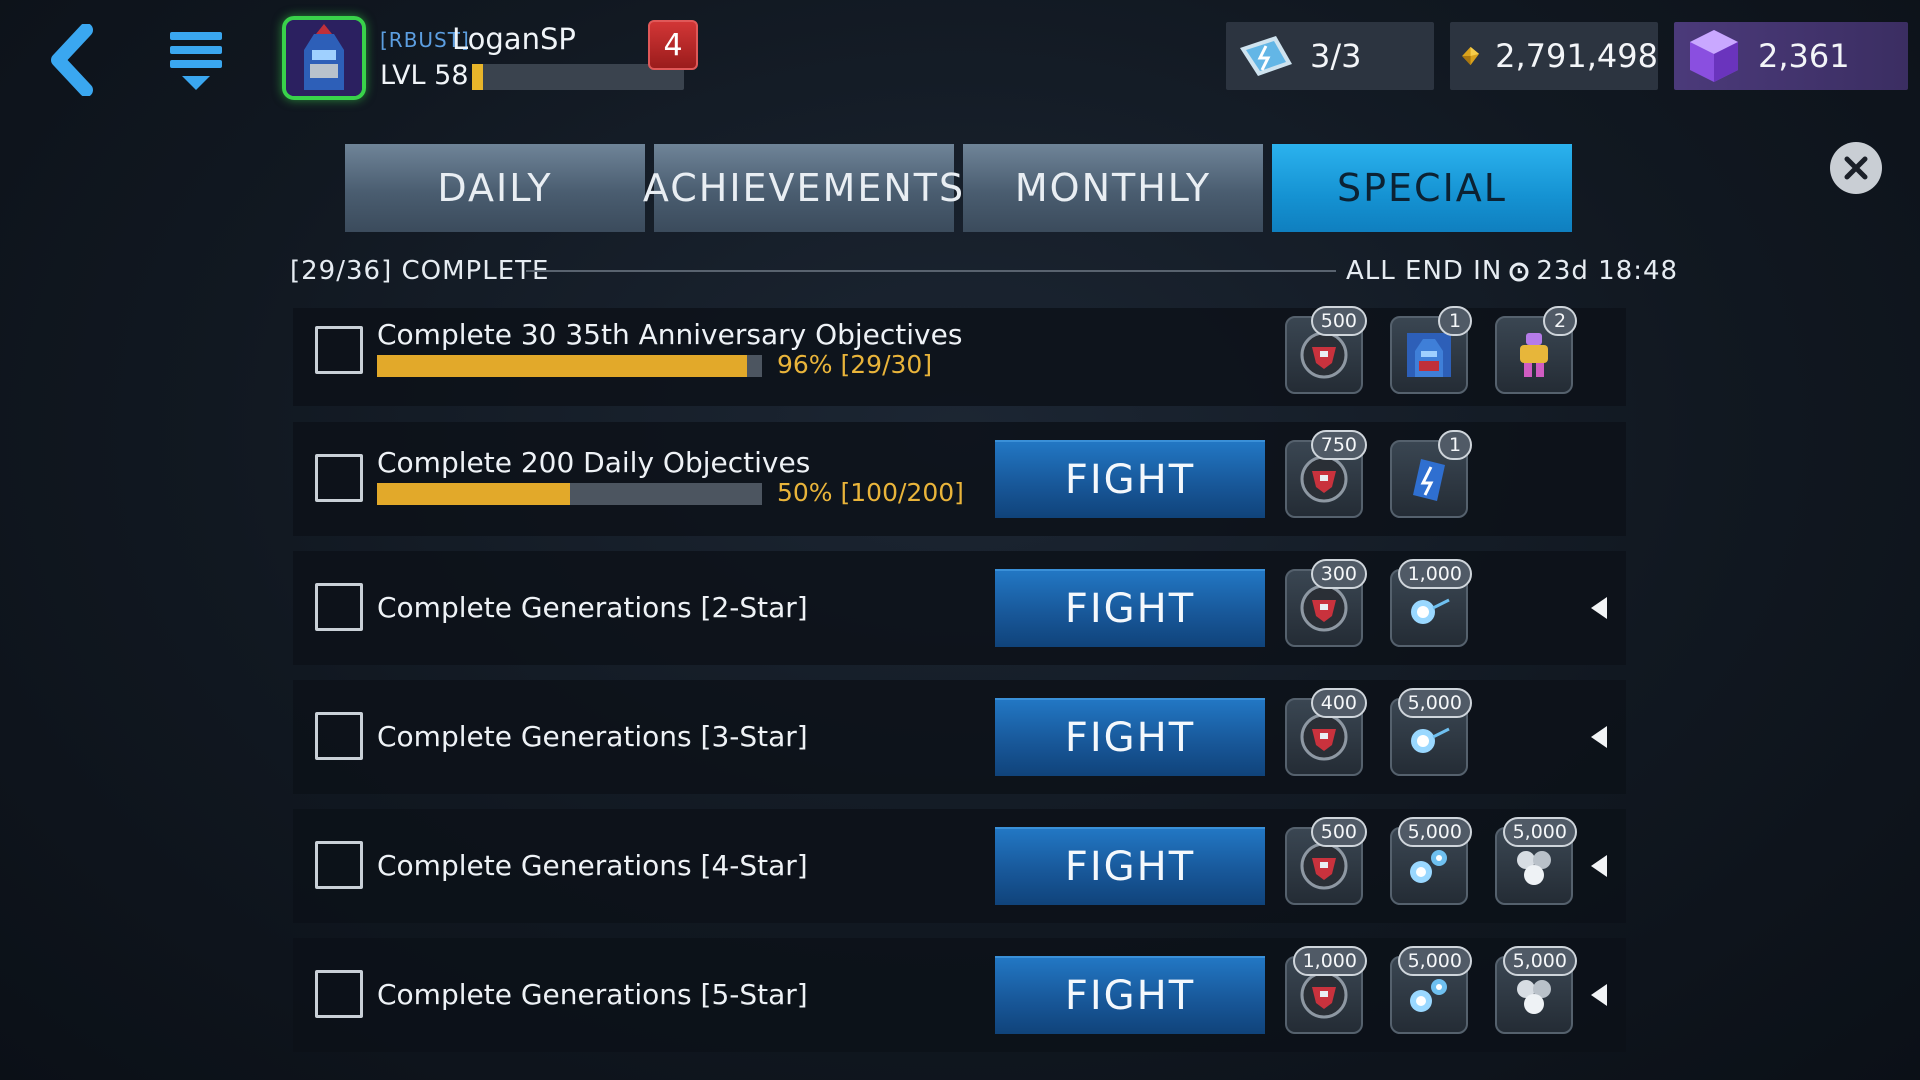 The height and width of the screenshot is (1080, 1920). What do you see at coordinates (495, 188) in the screenshot?
I see `tab-daily: DAILY` at bounding box center [495, 188].